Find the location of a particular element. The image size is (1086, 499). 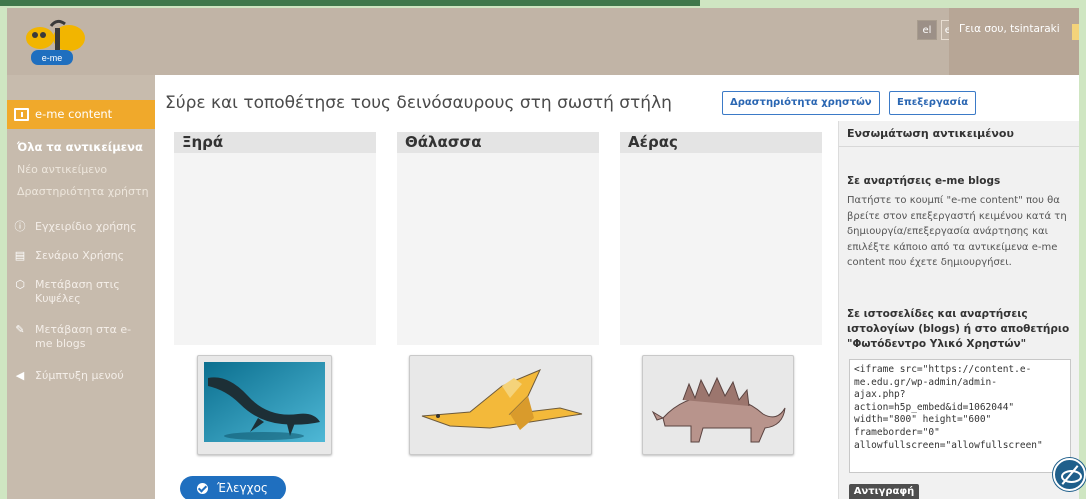

sidebar-item-label: Μετάβαση στα e-me blogs is located at coordinates (83, 336).